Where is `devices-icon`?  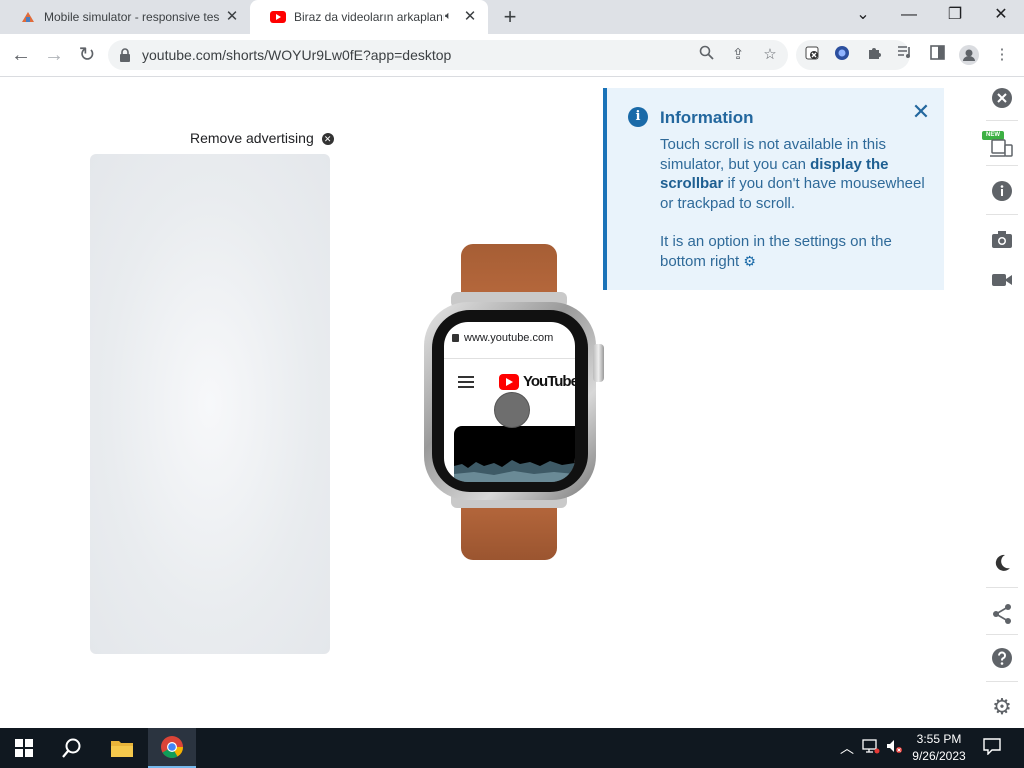
devices-icon is located at coordinates (1002, 150).